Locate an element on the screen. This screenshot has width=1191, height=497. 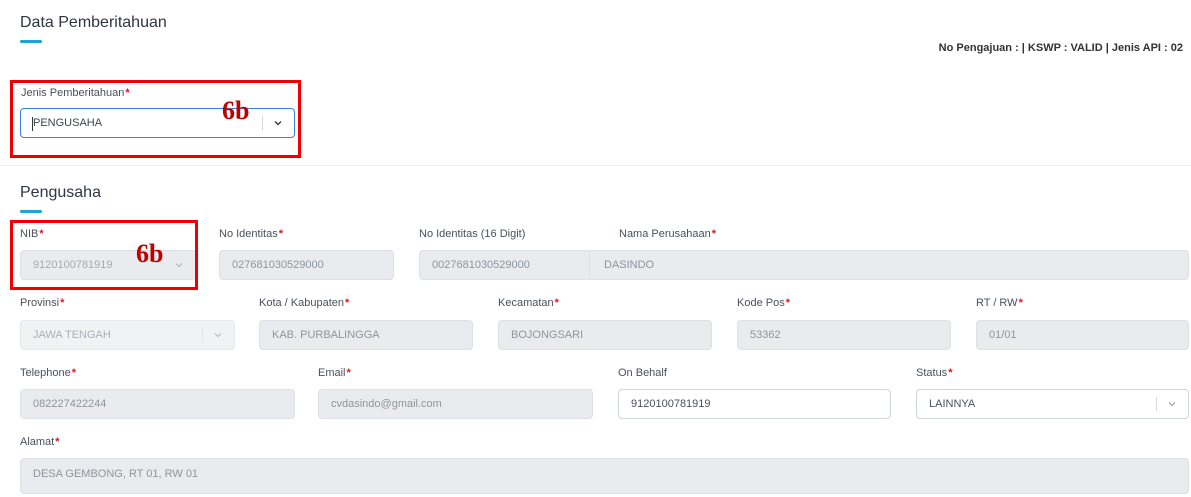
email-field: cvdasindo@gmail.com is located at coordinates (455, 404).